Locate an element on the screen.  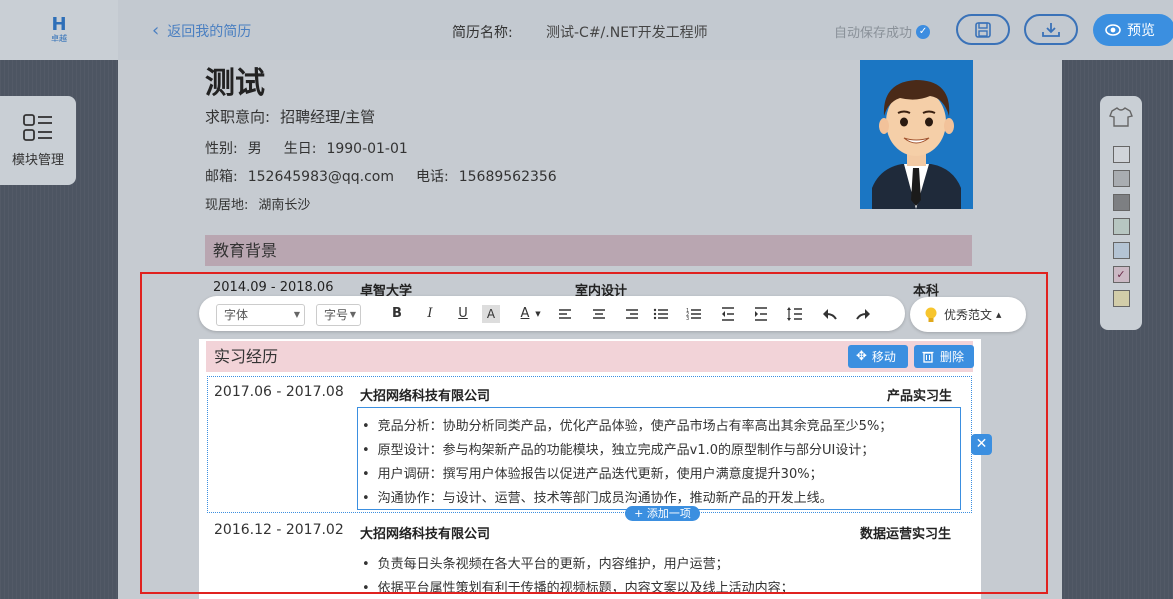
numbered-list-icon: 123 is located at coordinates (694, 314).